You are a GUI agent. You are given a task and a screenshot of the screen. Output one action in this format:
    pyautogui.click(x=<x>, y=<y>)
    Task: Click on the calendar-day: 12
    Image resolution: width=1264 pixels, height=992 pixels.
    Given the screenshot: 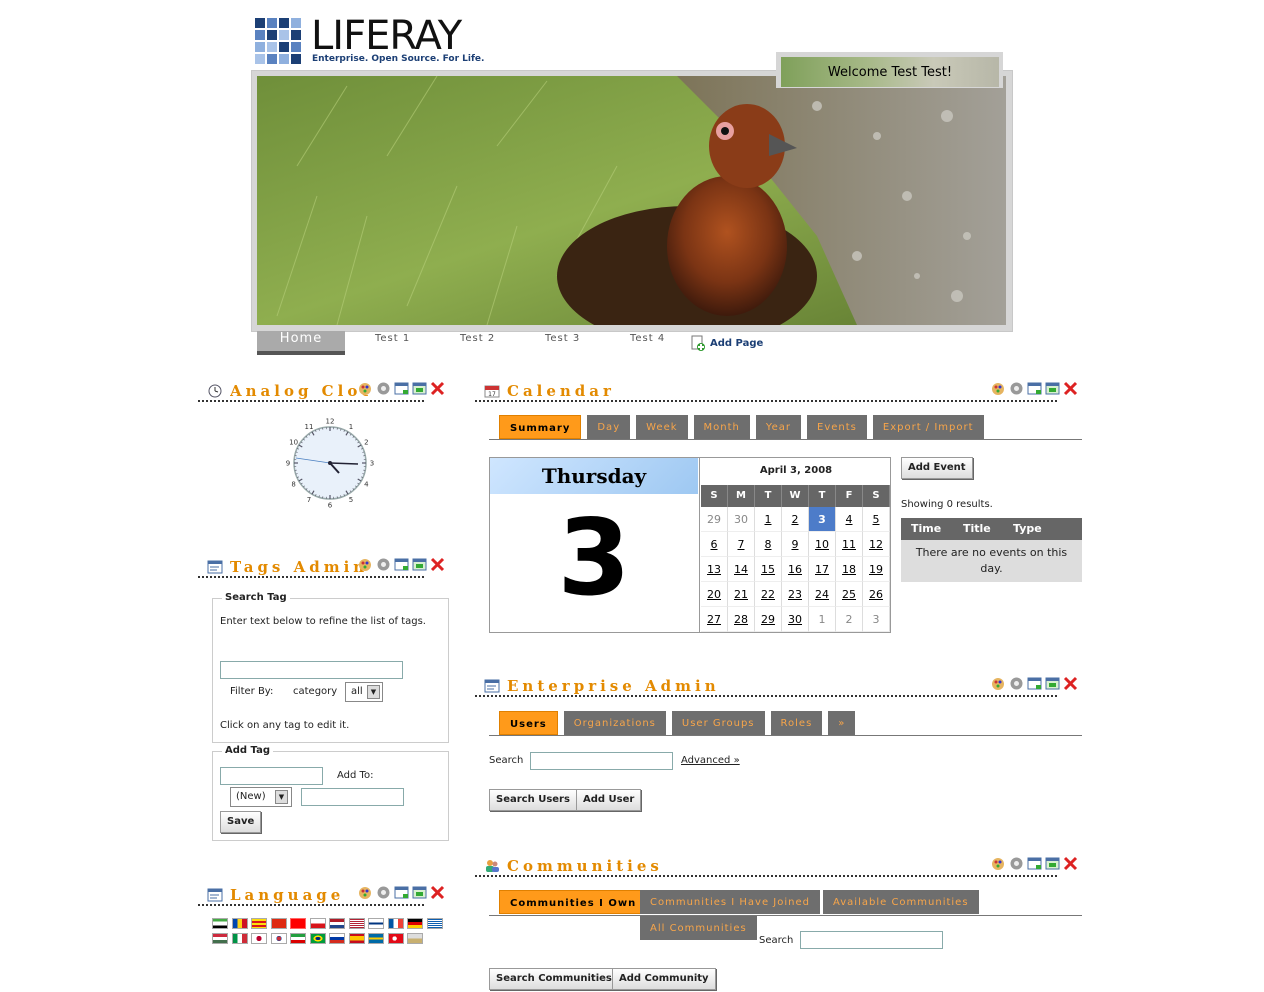 What is the action you would take?
    pyautogui.click(x=876, y=544)
    